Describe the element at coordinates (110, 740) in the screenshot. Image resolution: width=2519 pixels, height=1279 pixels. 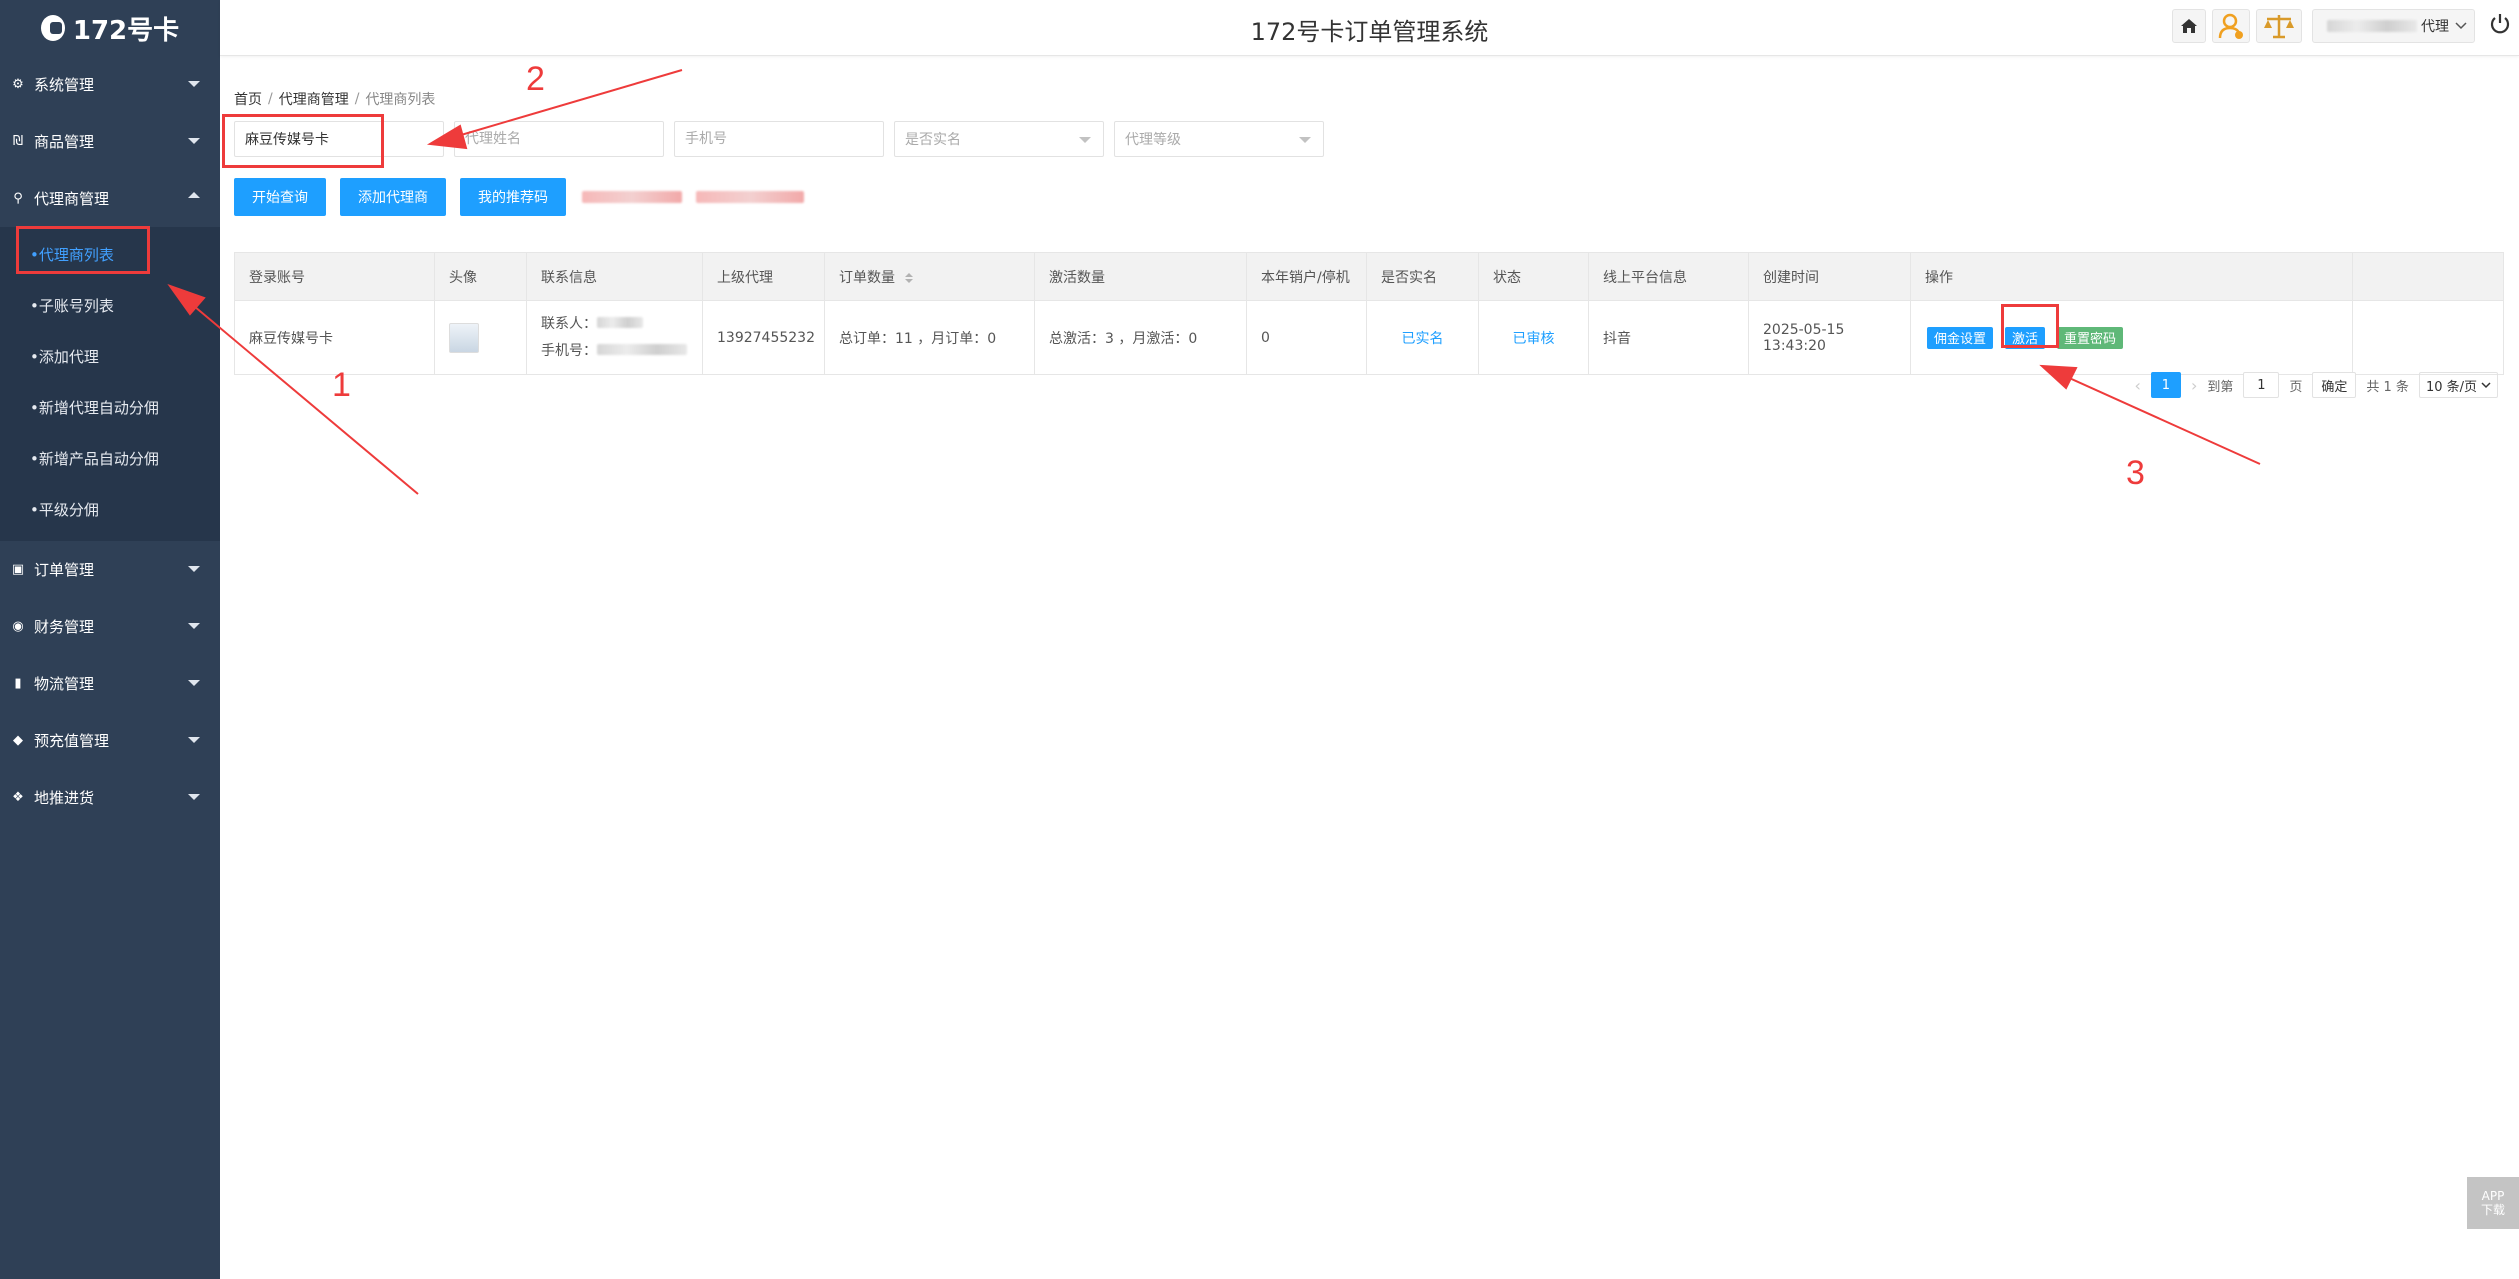
I see `sidebar-item-prepaid: ◆ 预充值管理` at that location.